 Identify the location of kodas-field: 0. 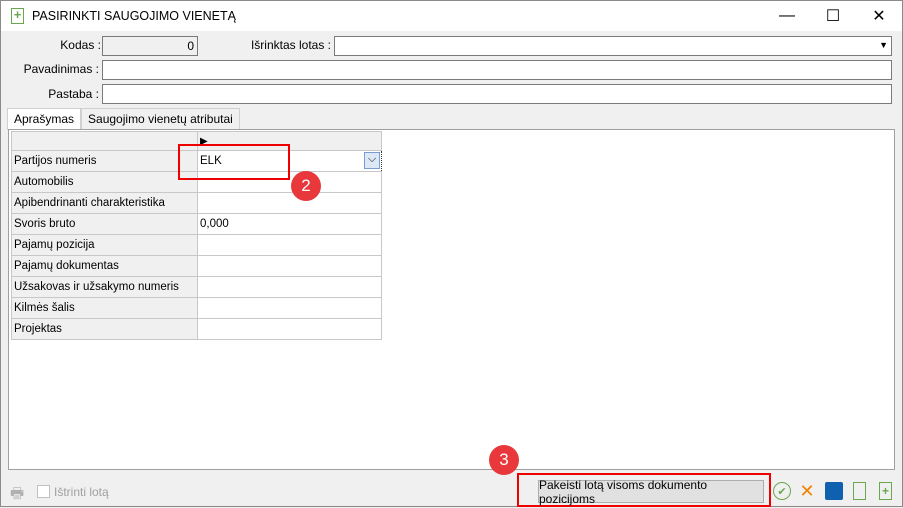
(150, 46).